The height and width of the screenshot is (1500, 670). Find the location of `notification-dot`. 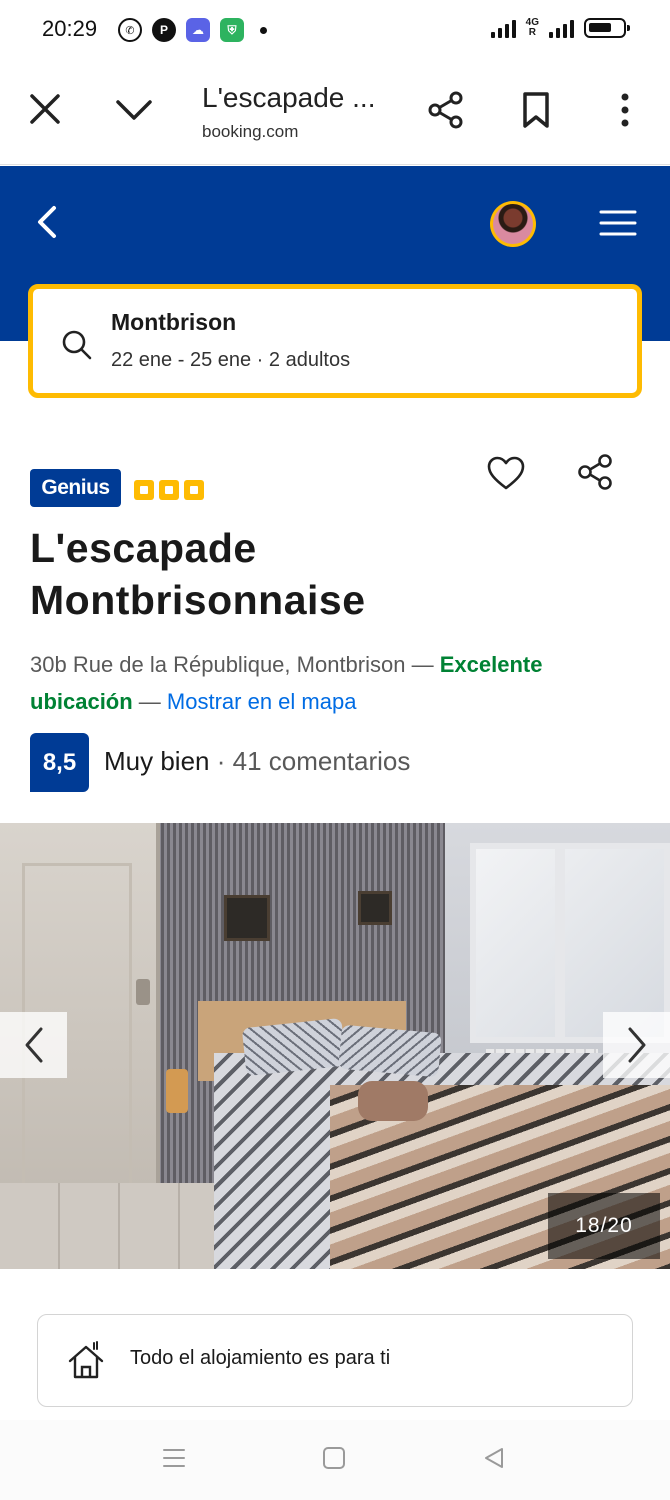

notification-dot is located at coordinates (263, 30).